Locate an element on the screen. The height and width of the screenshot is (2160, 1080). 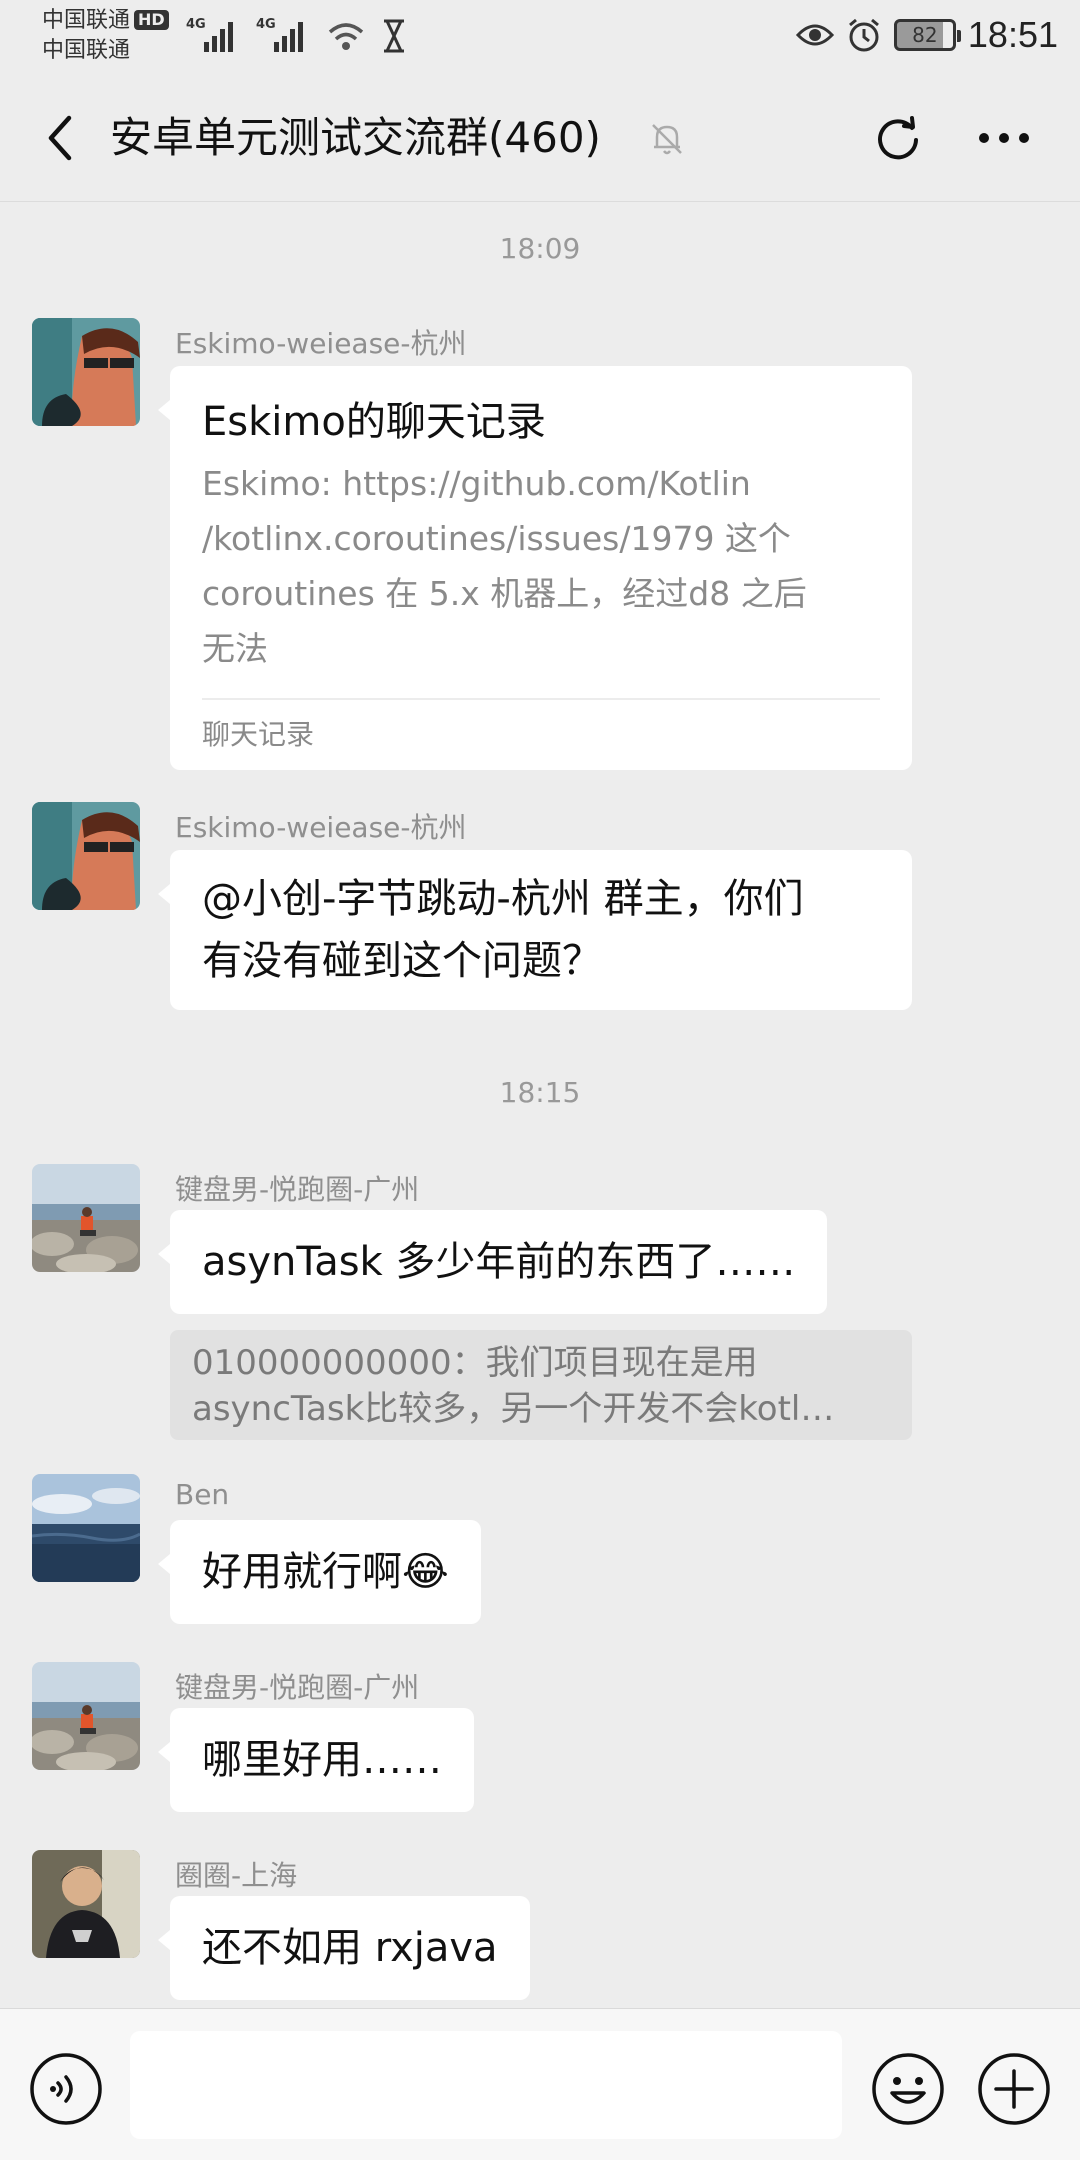
emoji-button is located at coordinates (908, 2089).